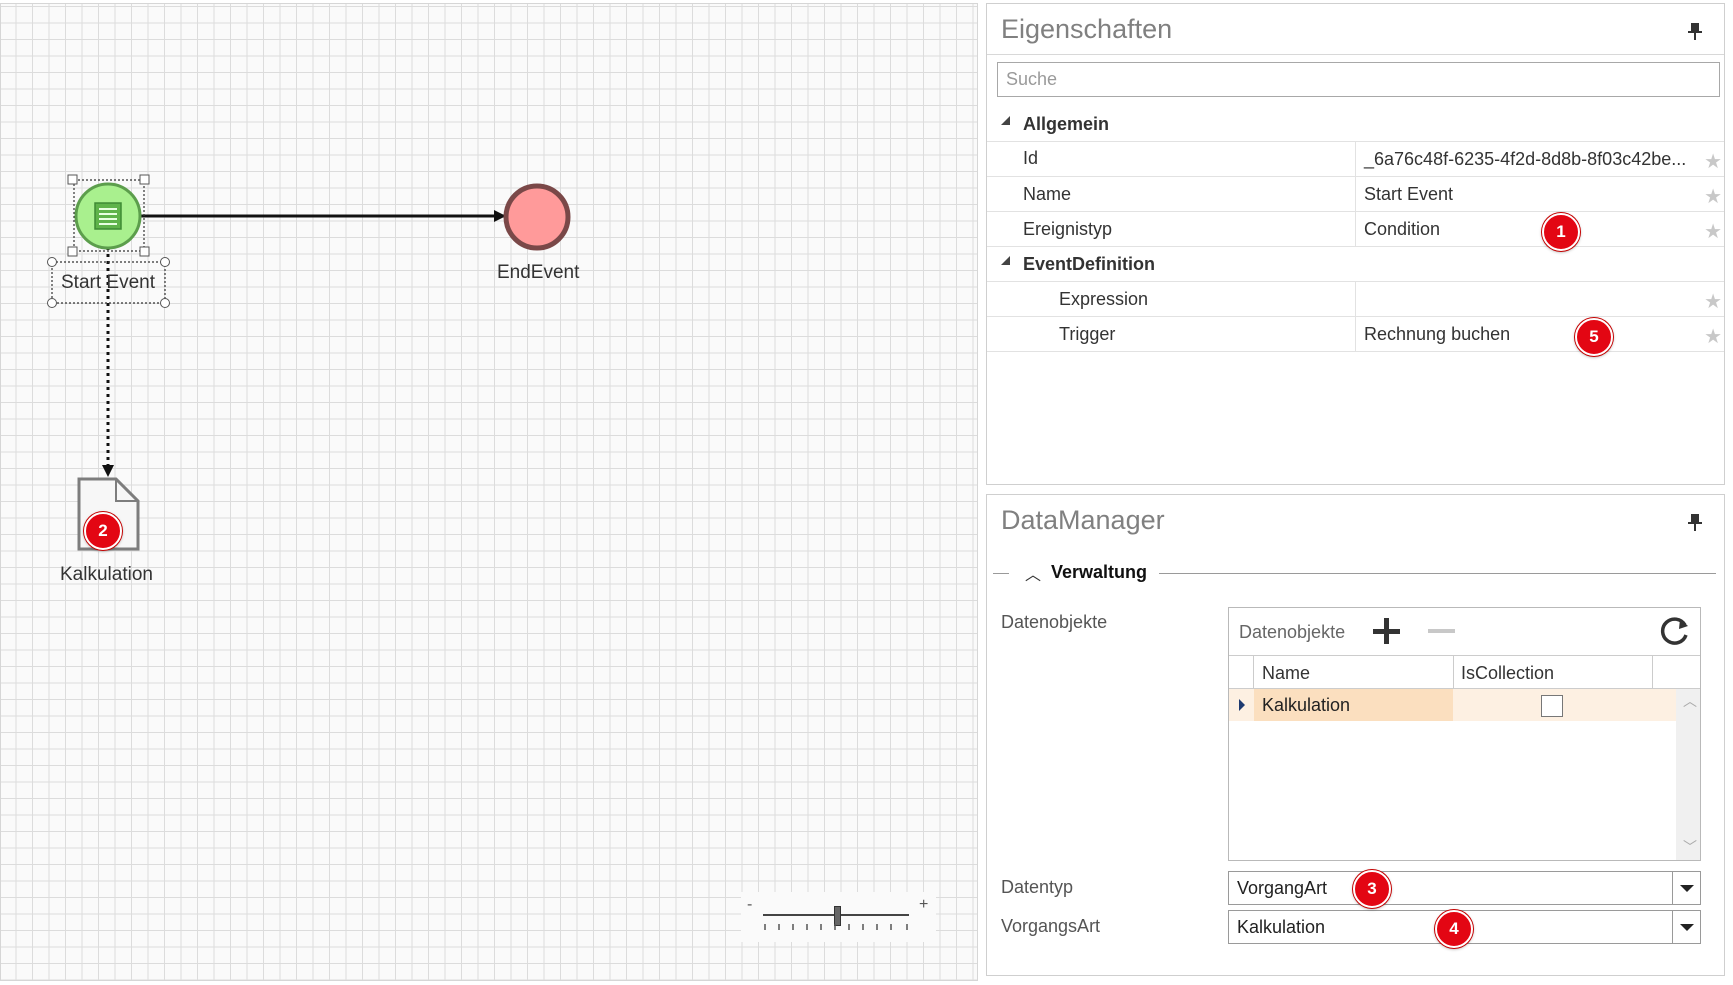 The image size is (1733, 985). I want to click on chevron-up-icon: ︿, so click(1033, 573).